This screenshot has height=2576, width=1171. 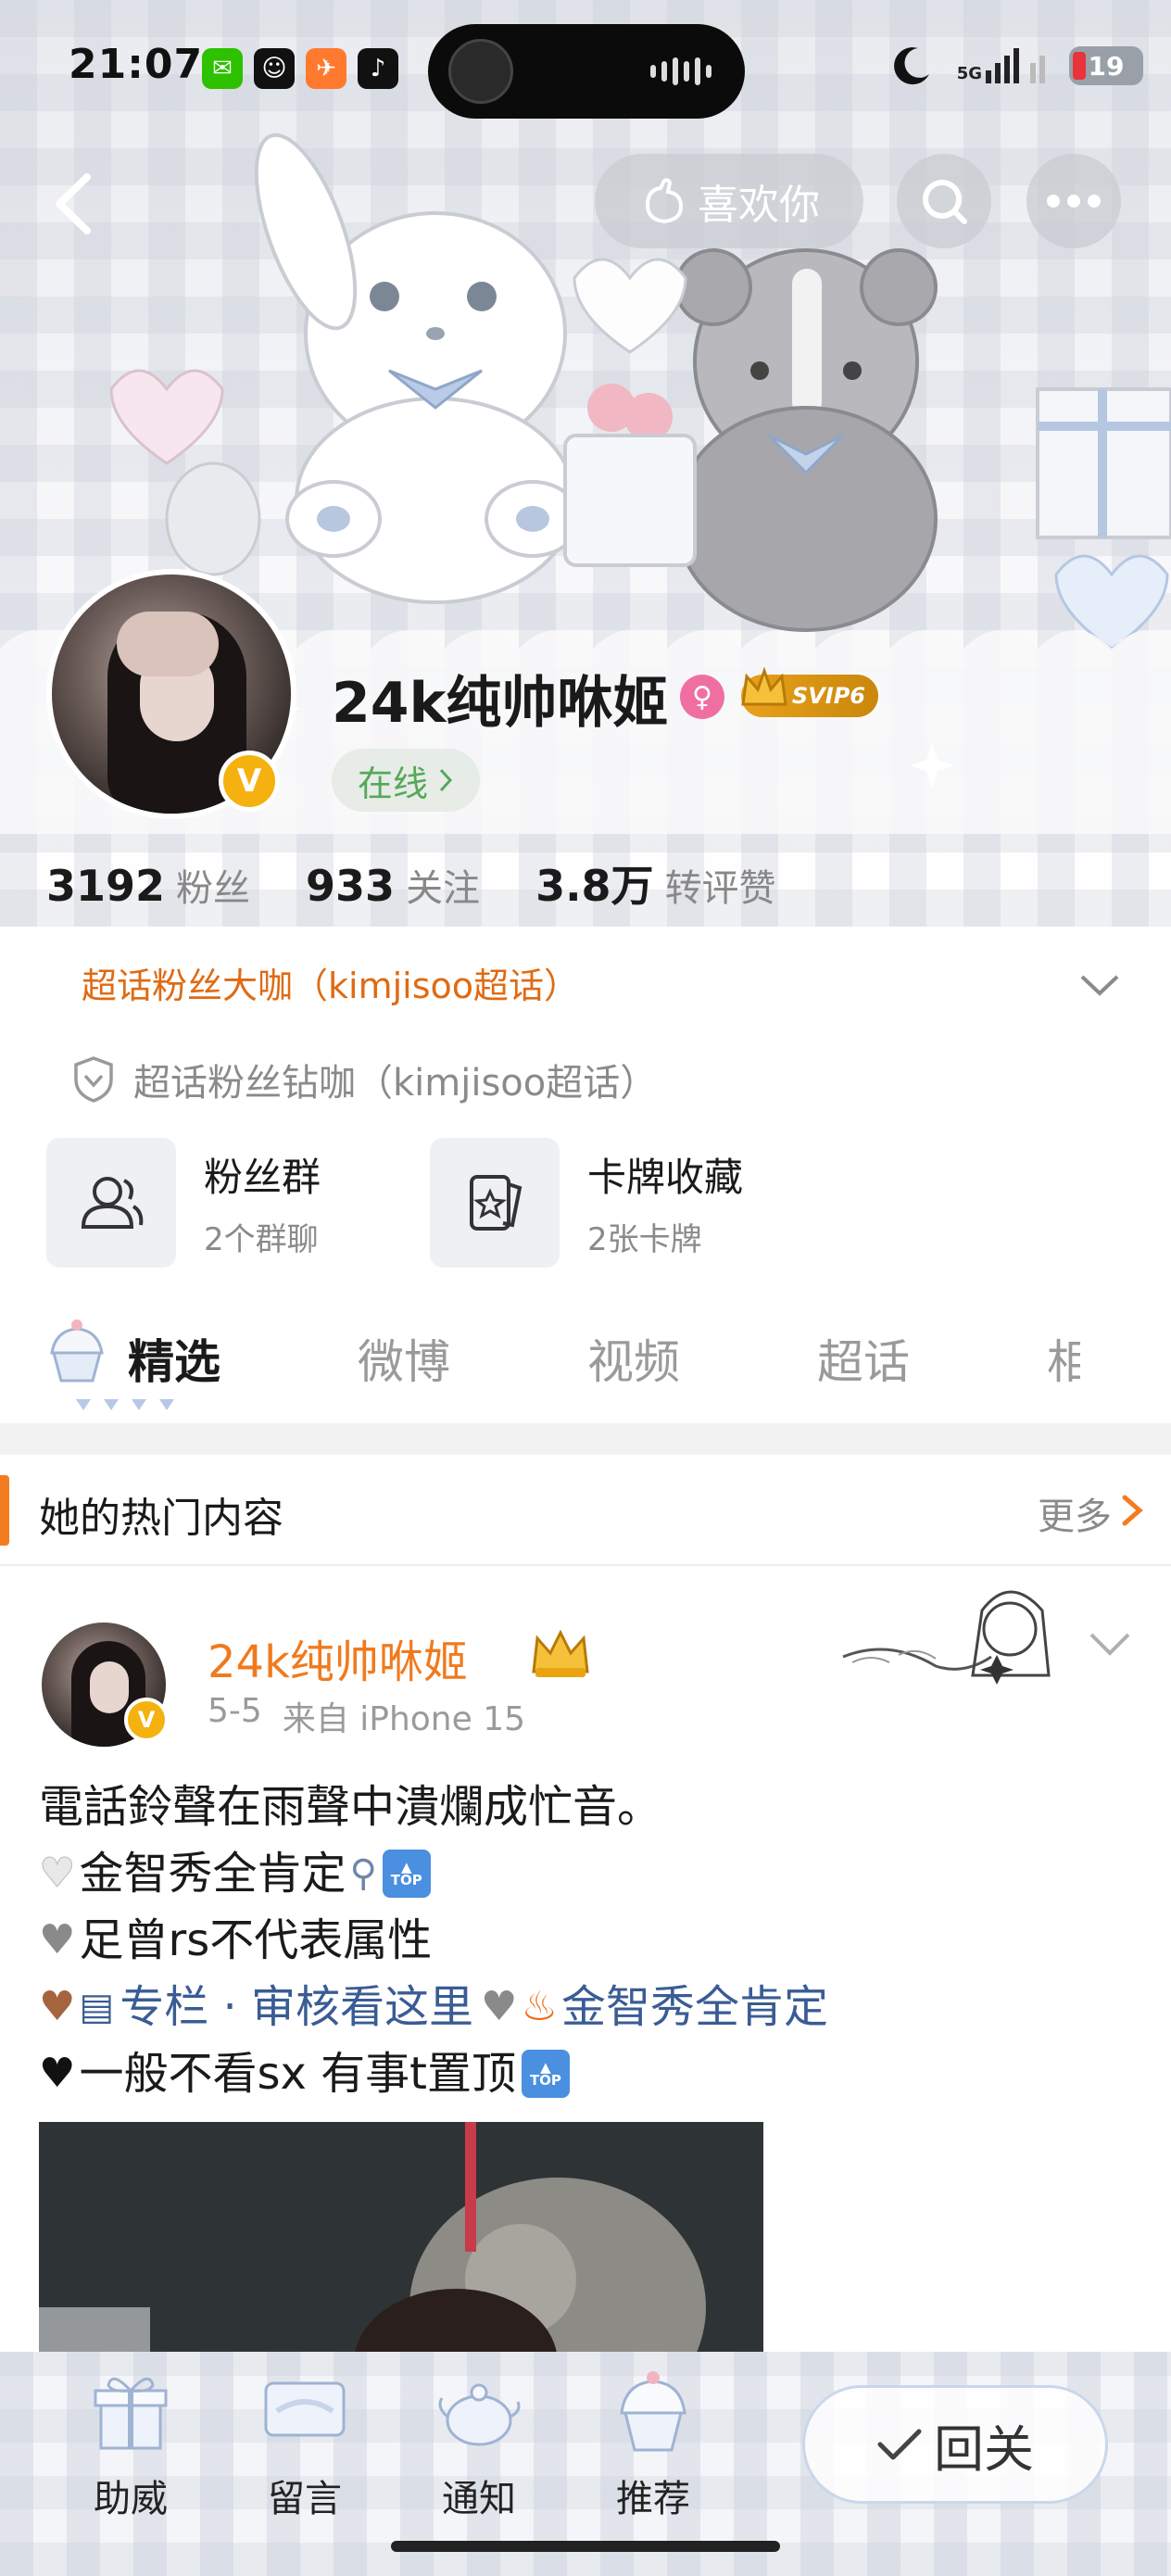 What do you see at coordinates (681, 71) in the screenshot?
I see `audio-wave-icon` at bounding box center [681, 71].